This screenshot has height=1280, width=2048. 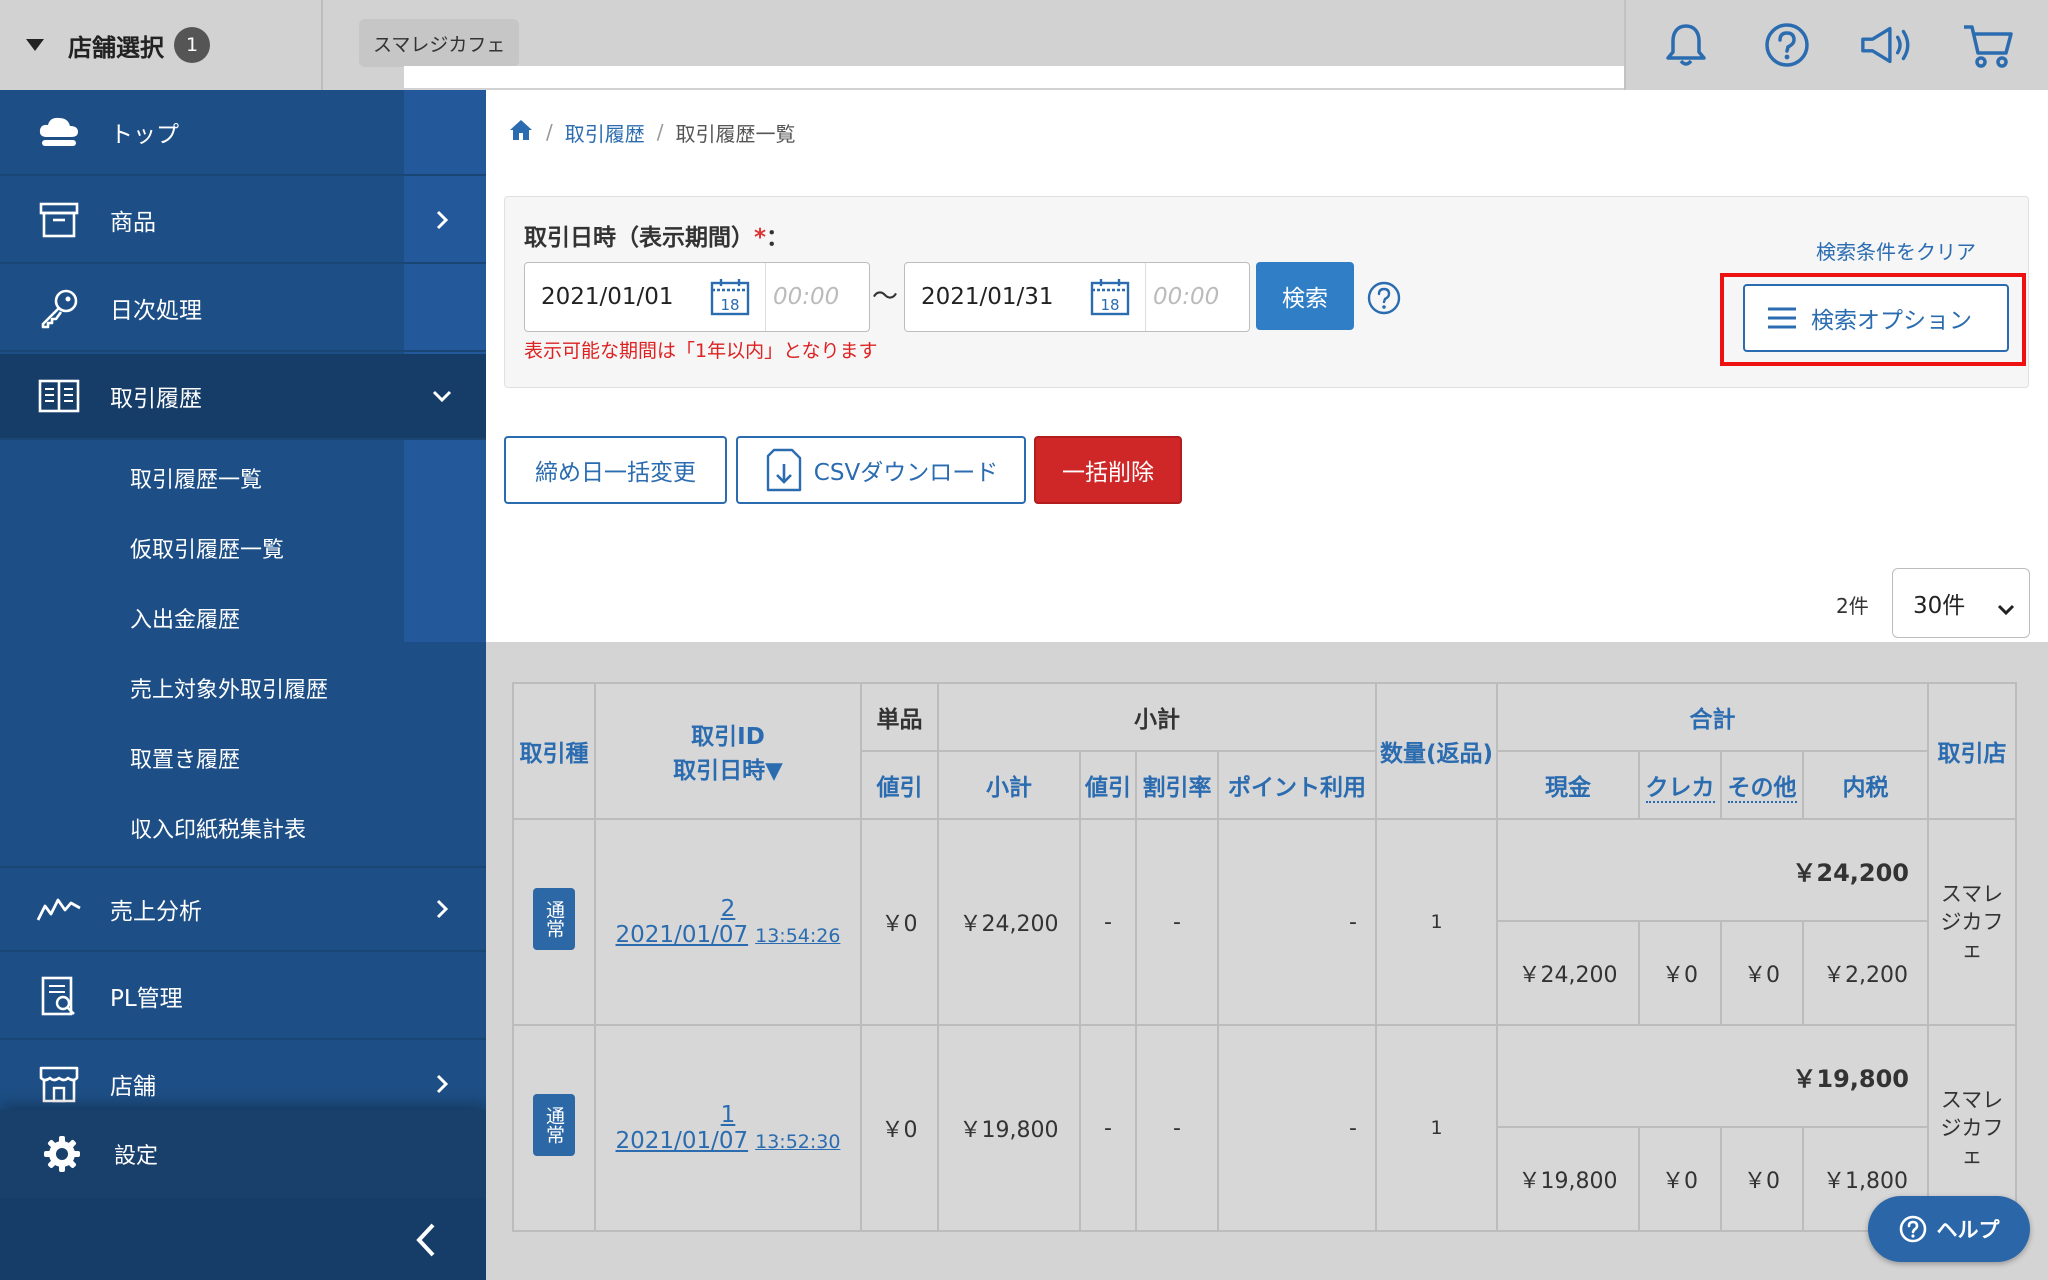 What do you see at coordinates (697, 297) in the screenshot?
I see `start-date-field: 2021/01/01 18 00:00` at bounding box center [697, 297].